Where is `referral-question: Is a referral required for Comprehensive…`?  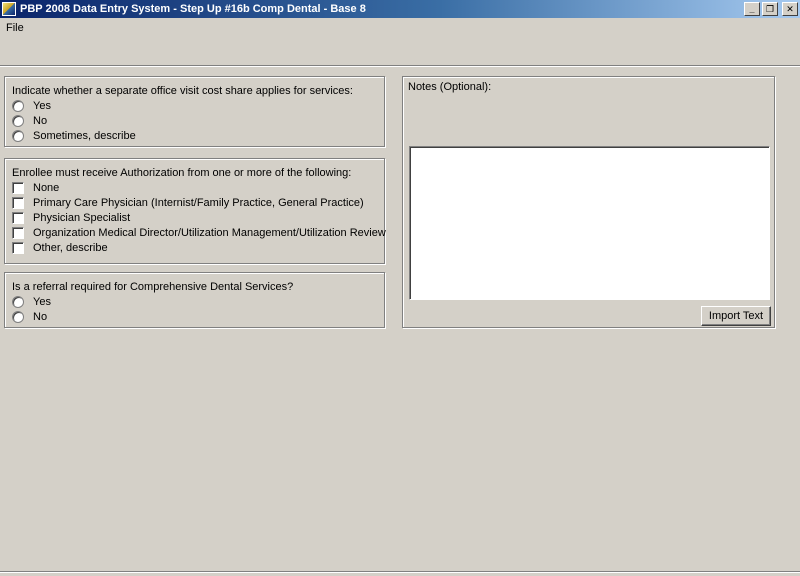 referral-question: Is a referral required for Comprehensive… is located at coordinates (153, 287).